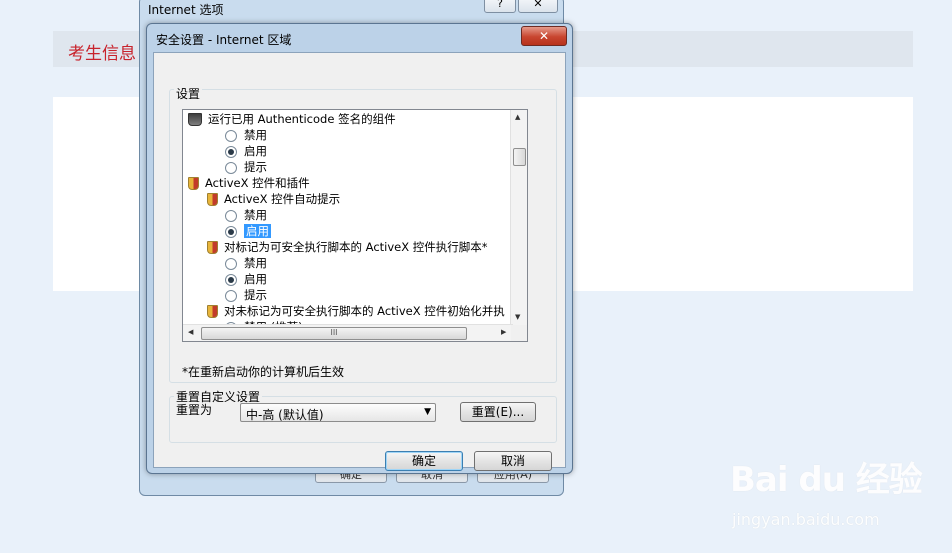  I want to click on horizontal-scrollbar: ◀ III ▶, so click(348, 332).